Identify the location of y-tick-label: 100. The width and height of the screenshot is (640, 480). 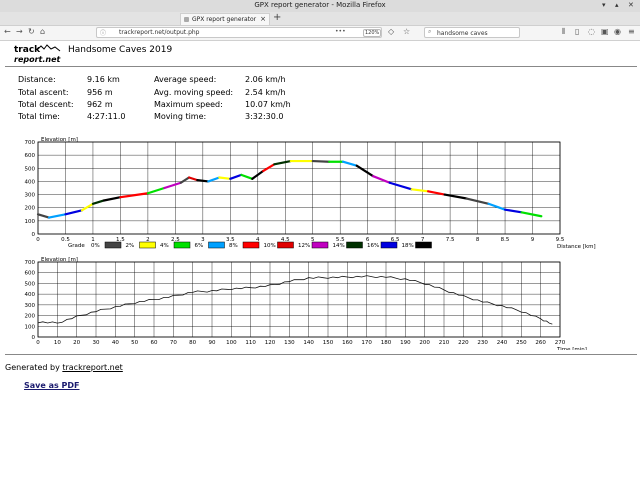
(30, 222).